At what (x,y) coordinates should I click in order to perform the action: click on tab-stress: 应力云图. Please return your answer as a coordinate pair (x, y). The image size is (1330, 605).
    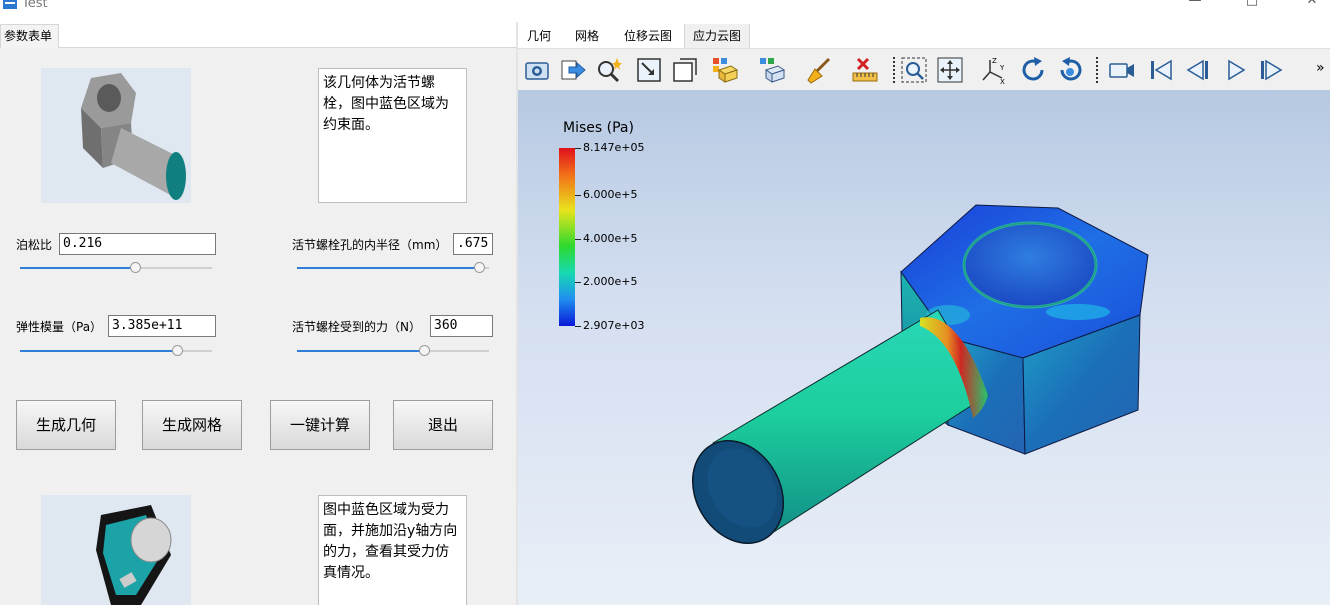
    Looking at the image, I should click on (717, 36).